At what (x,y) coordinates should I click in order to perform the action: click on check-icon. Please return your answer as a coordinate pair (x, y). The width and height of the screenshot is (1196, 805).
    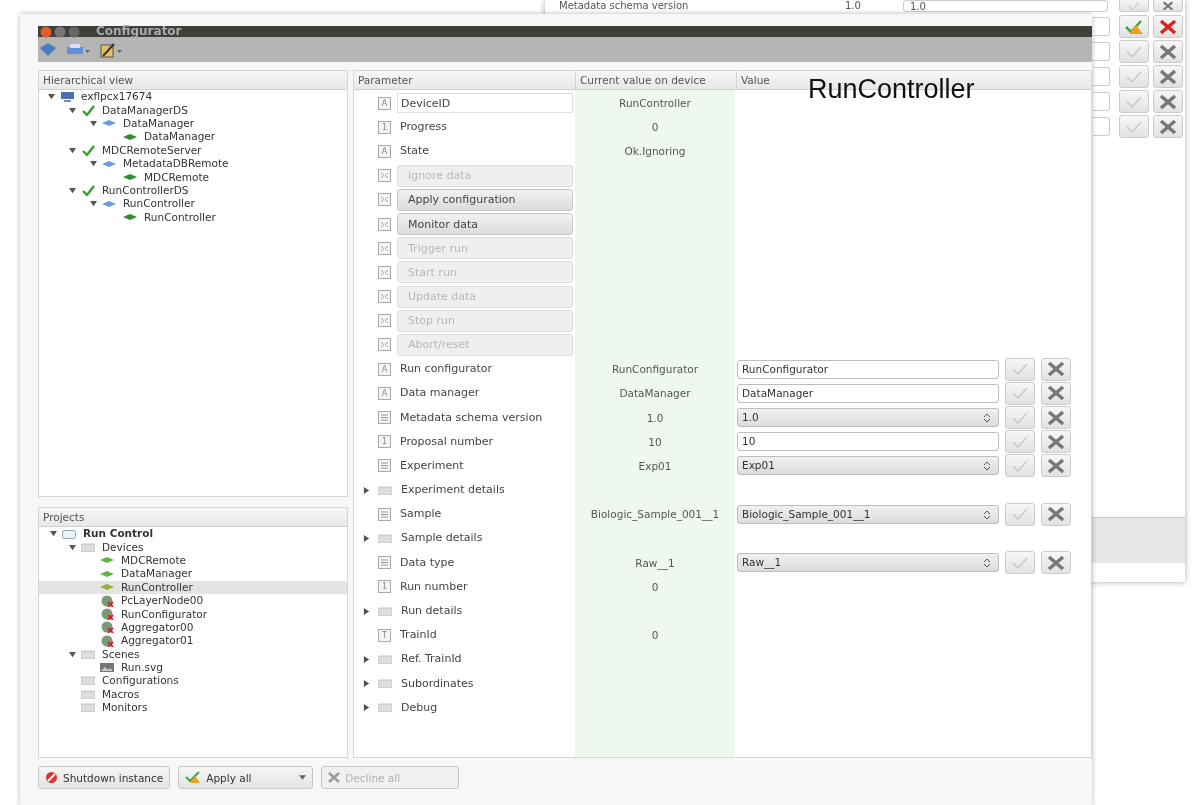
    Looking at the image, I should click on (1134, 101).